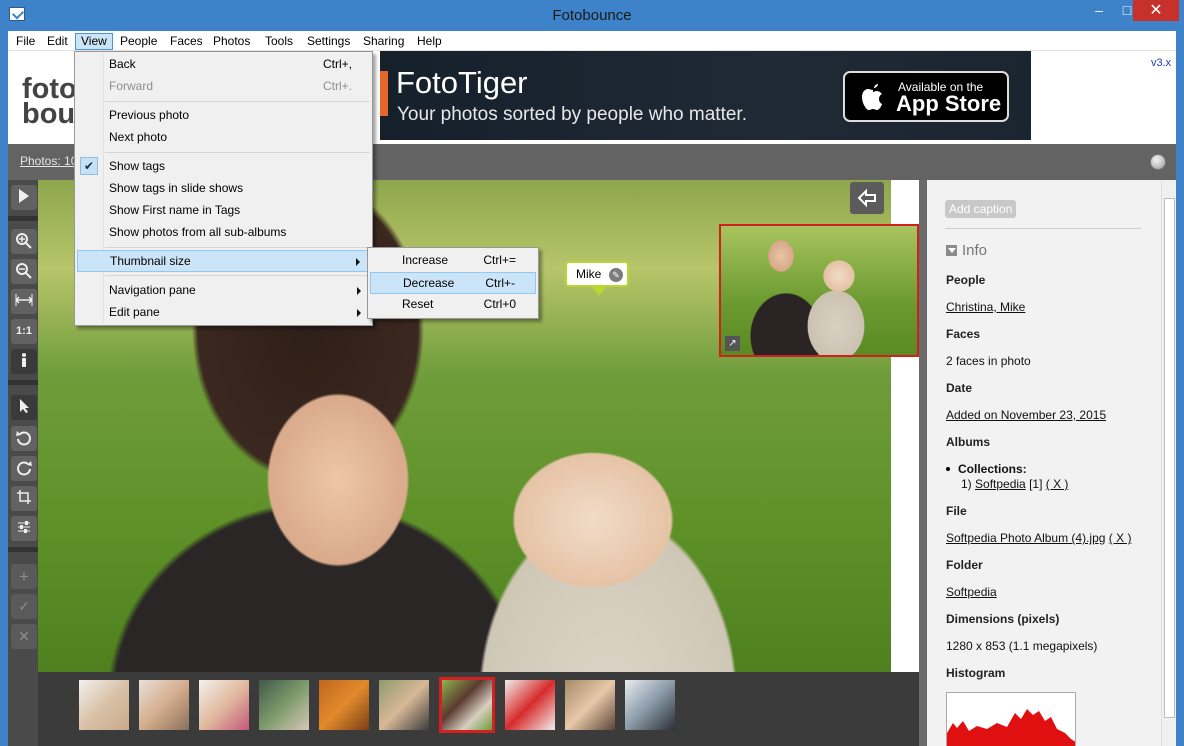 The width and height of the screenshot is (1184, 746). What do you see at coordinates (223, 233) in the screenshot?
I see `menu-item-show-sub-albums: Show photos from all sub-albums` at bounding box center [223, 233].